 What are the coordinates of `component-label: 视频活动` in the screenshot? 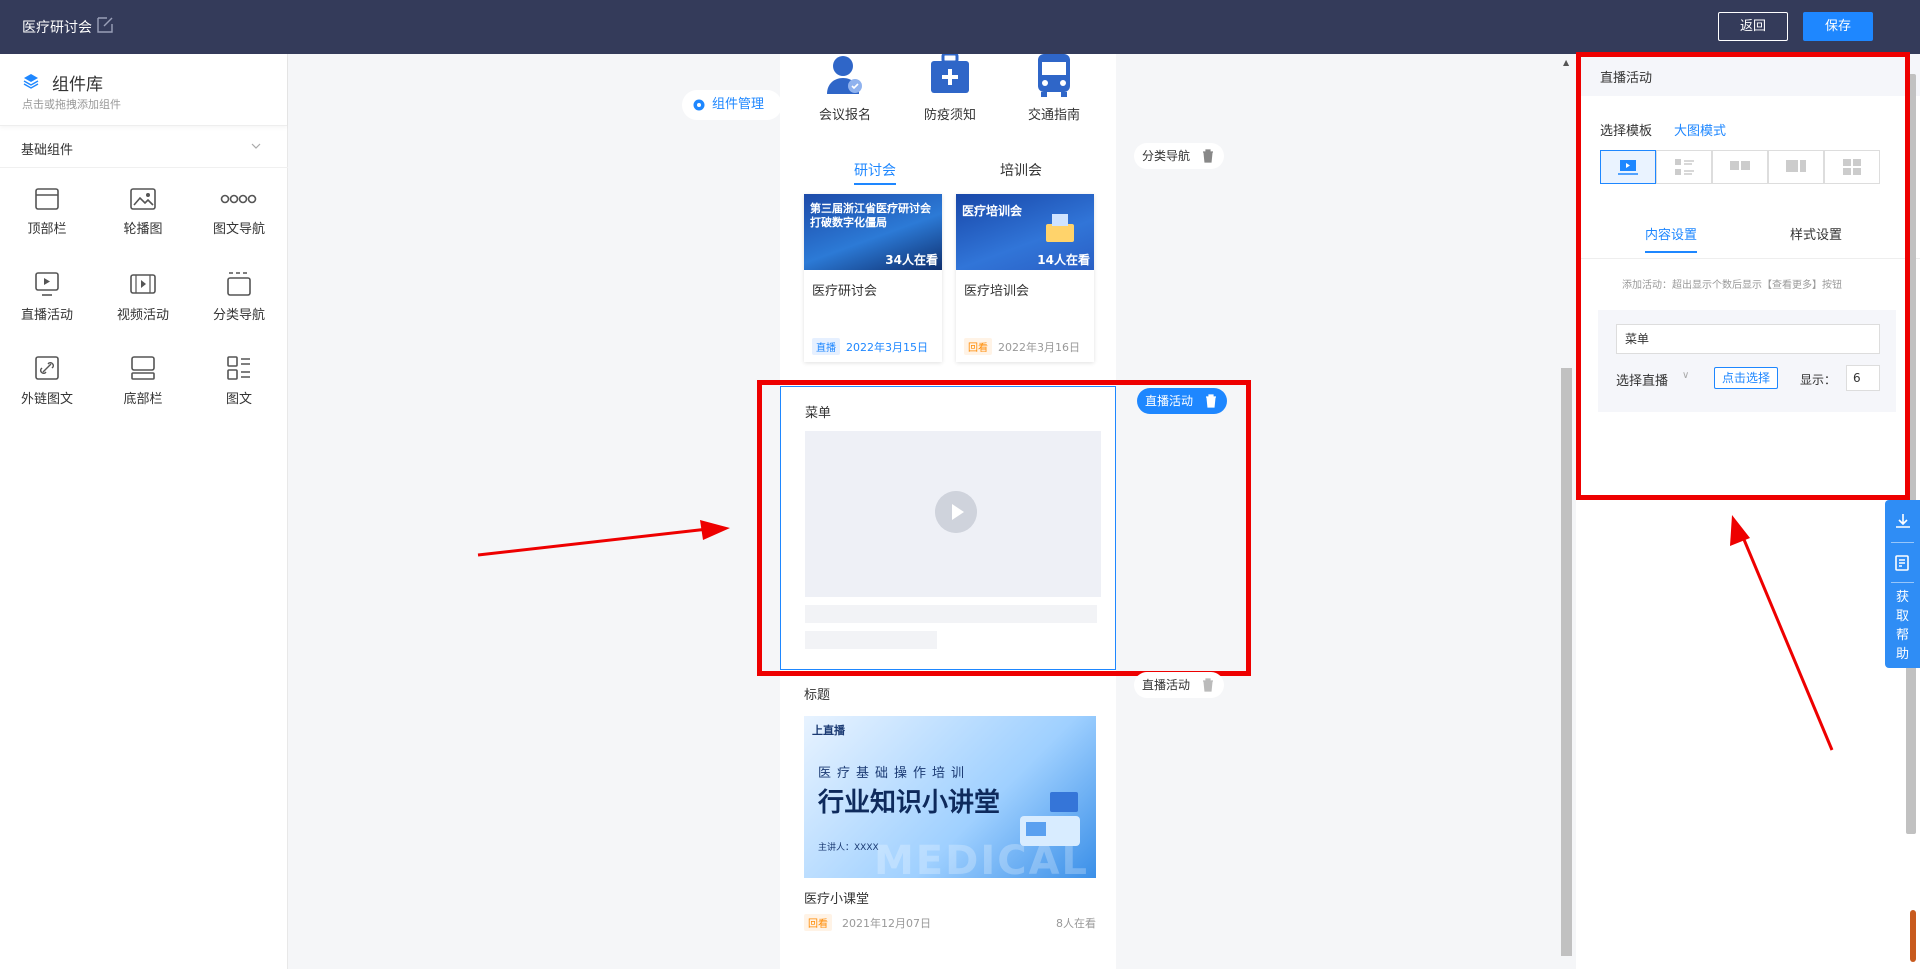 It's located at (142, 315).